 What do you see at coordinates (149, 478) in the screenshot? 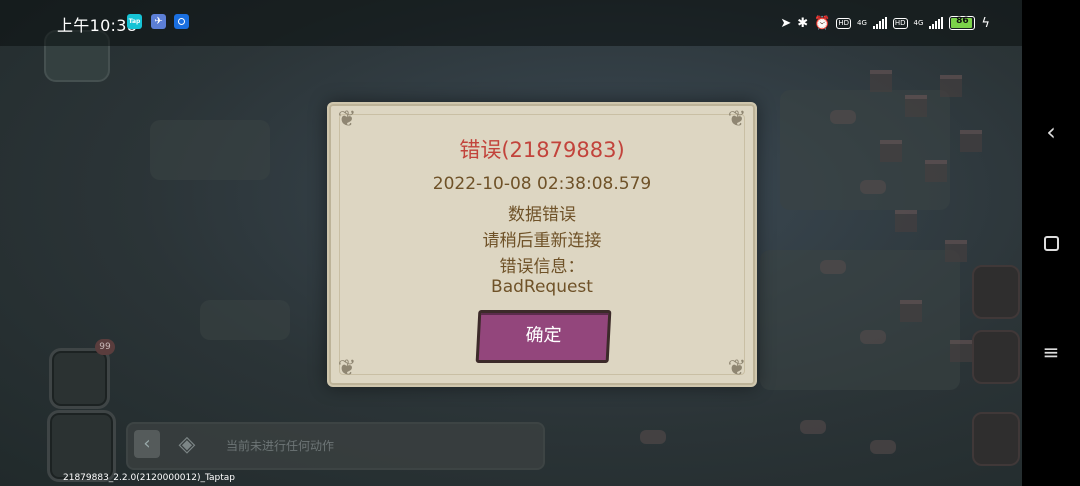
I see `build-info: 21879883_2.2.0(2120000012)_Taptap` at bounding box center [149, 478].